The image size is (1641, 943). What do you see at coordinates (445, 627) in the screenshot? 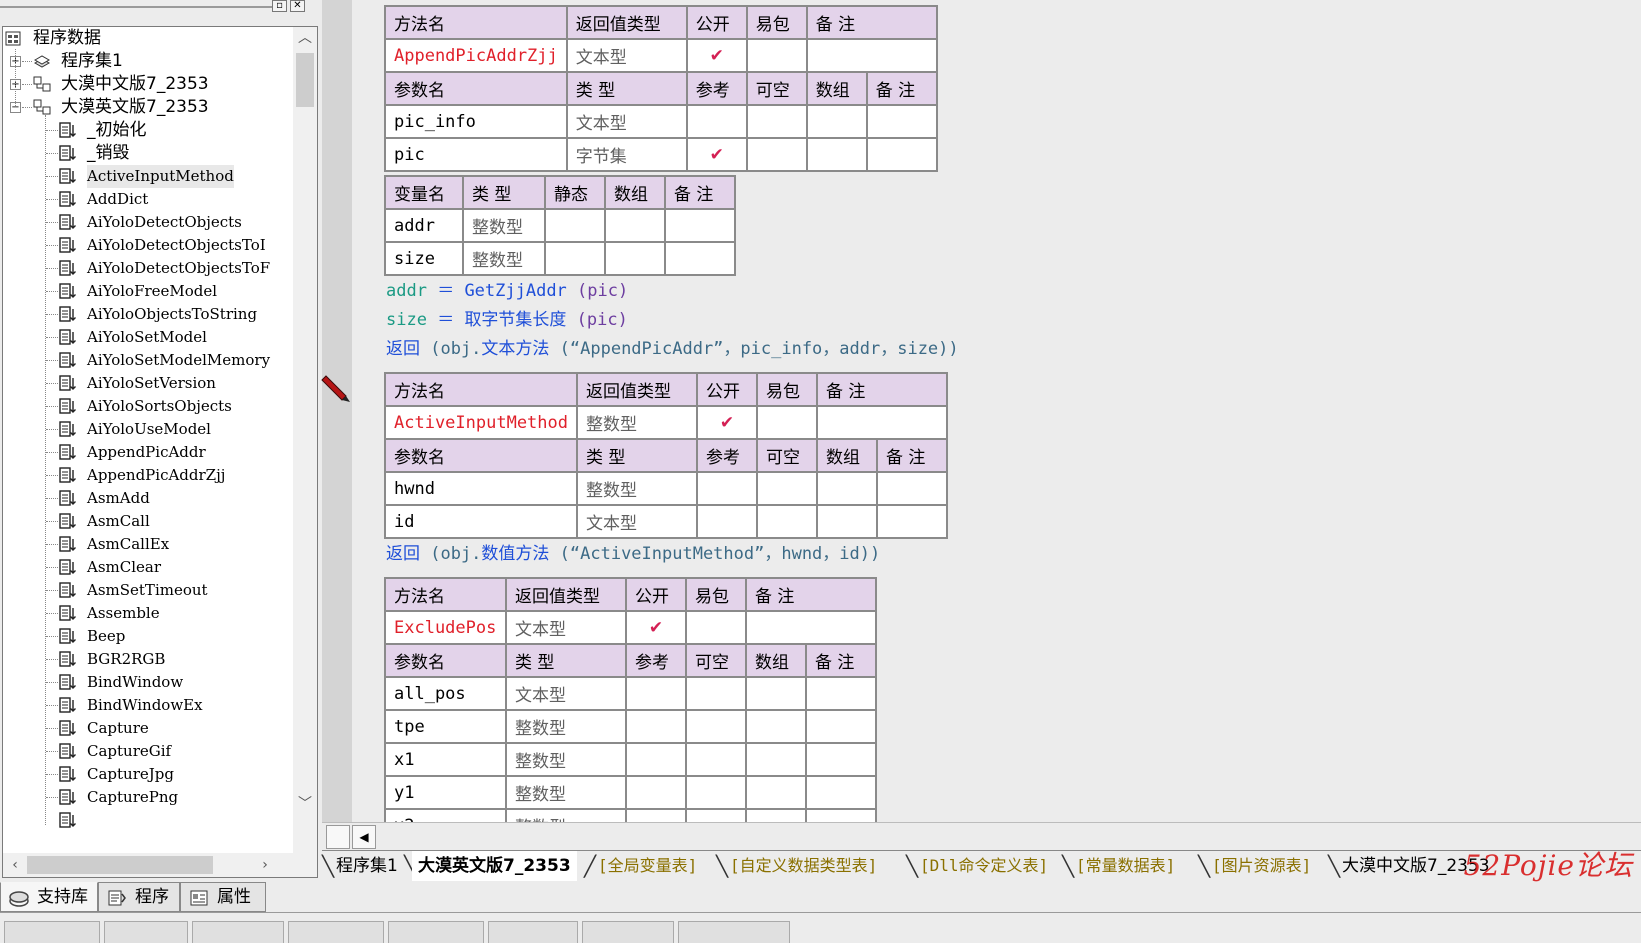
I see `method-name: ExcludePos` at bounding box center [445, 627].